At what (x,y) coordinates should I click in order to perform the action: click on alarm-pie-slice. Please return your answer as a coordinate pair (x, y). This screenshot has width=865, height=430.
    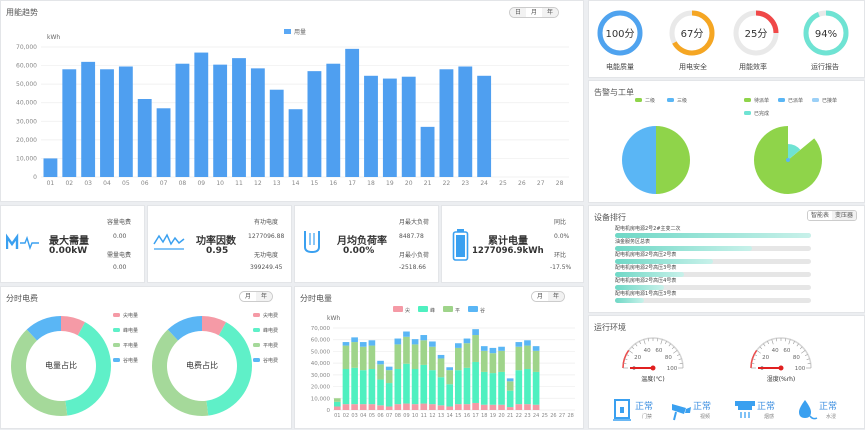
    Looking at the image, I should click on (673, 160).